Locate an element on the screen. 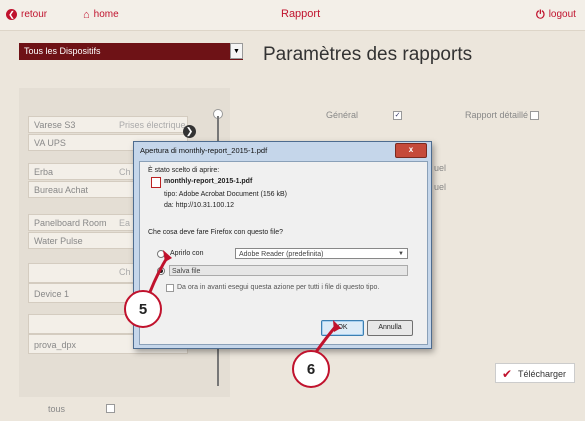  callout-arrows is located at coordinates (244, 301).